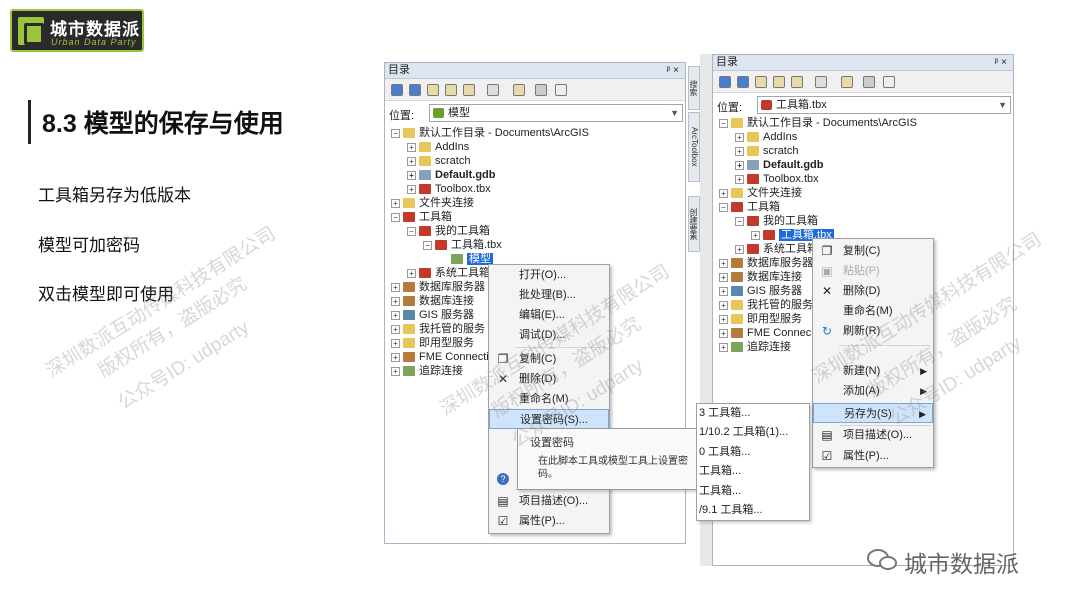 This screenshot has height=607, width=1080. Describe the element at coordinates (694, 88) in the screenshot. I see `side-tab-search: 搜索` at that location.